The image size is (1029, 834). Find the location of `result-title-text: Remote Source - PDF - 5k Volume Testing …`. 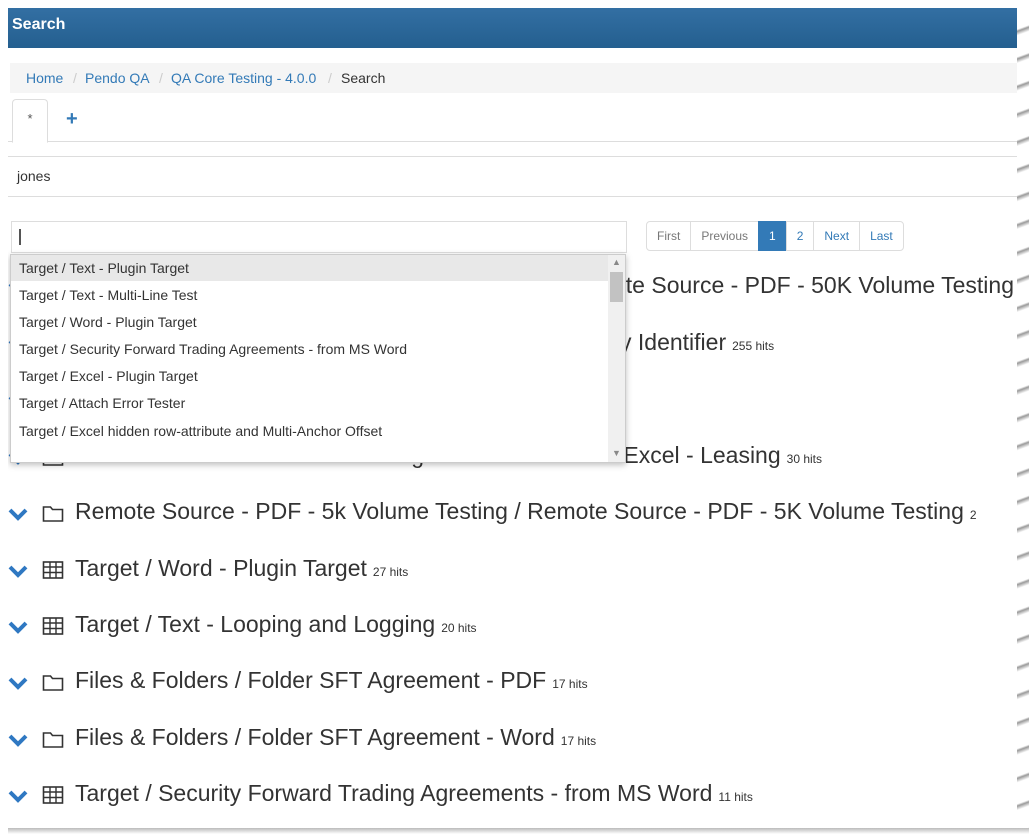

result-title-text: Remote Source - PDF - 5k Volume Testing … is located at coordinates (519, 511).